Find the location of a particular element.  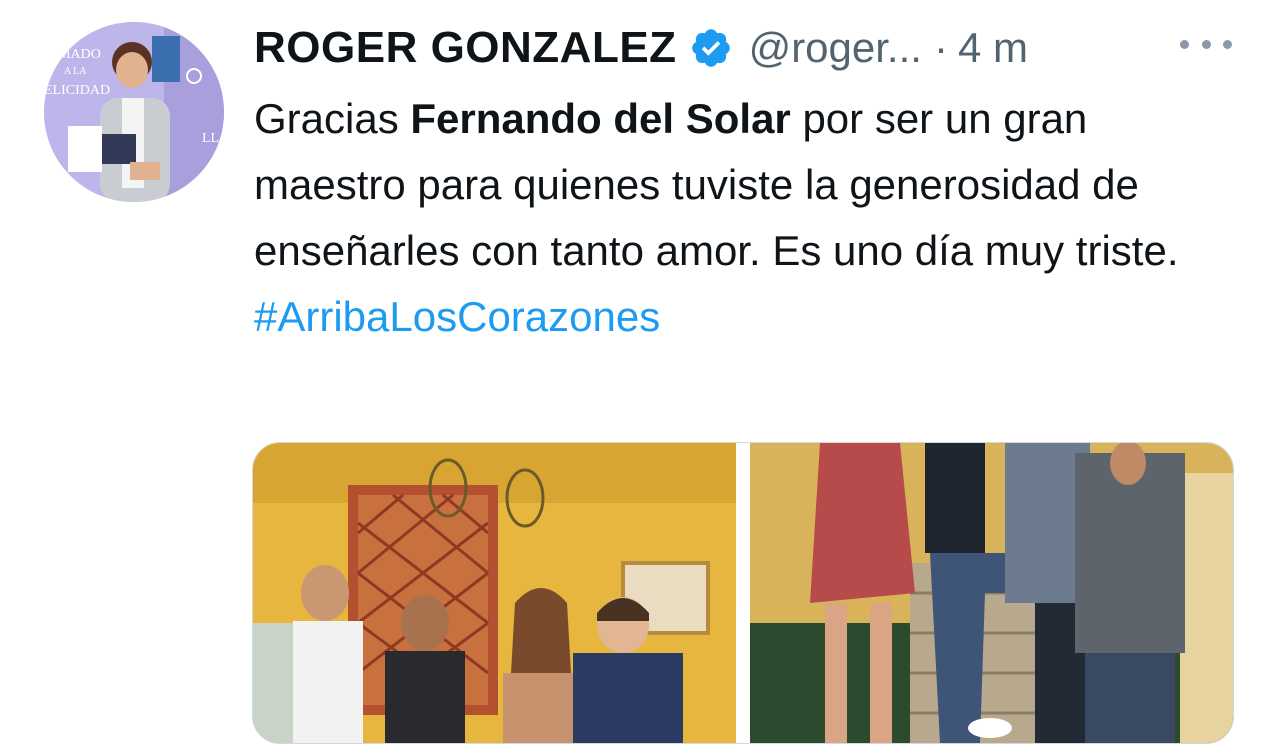

more-options-icon is located at coordinates (1206, 44).